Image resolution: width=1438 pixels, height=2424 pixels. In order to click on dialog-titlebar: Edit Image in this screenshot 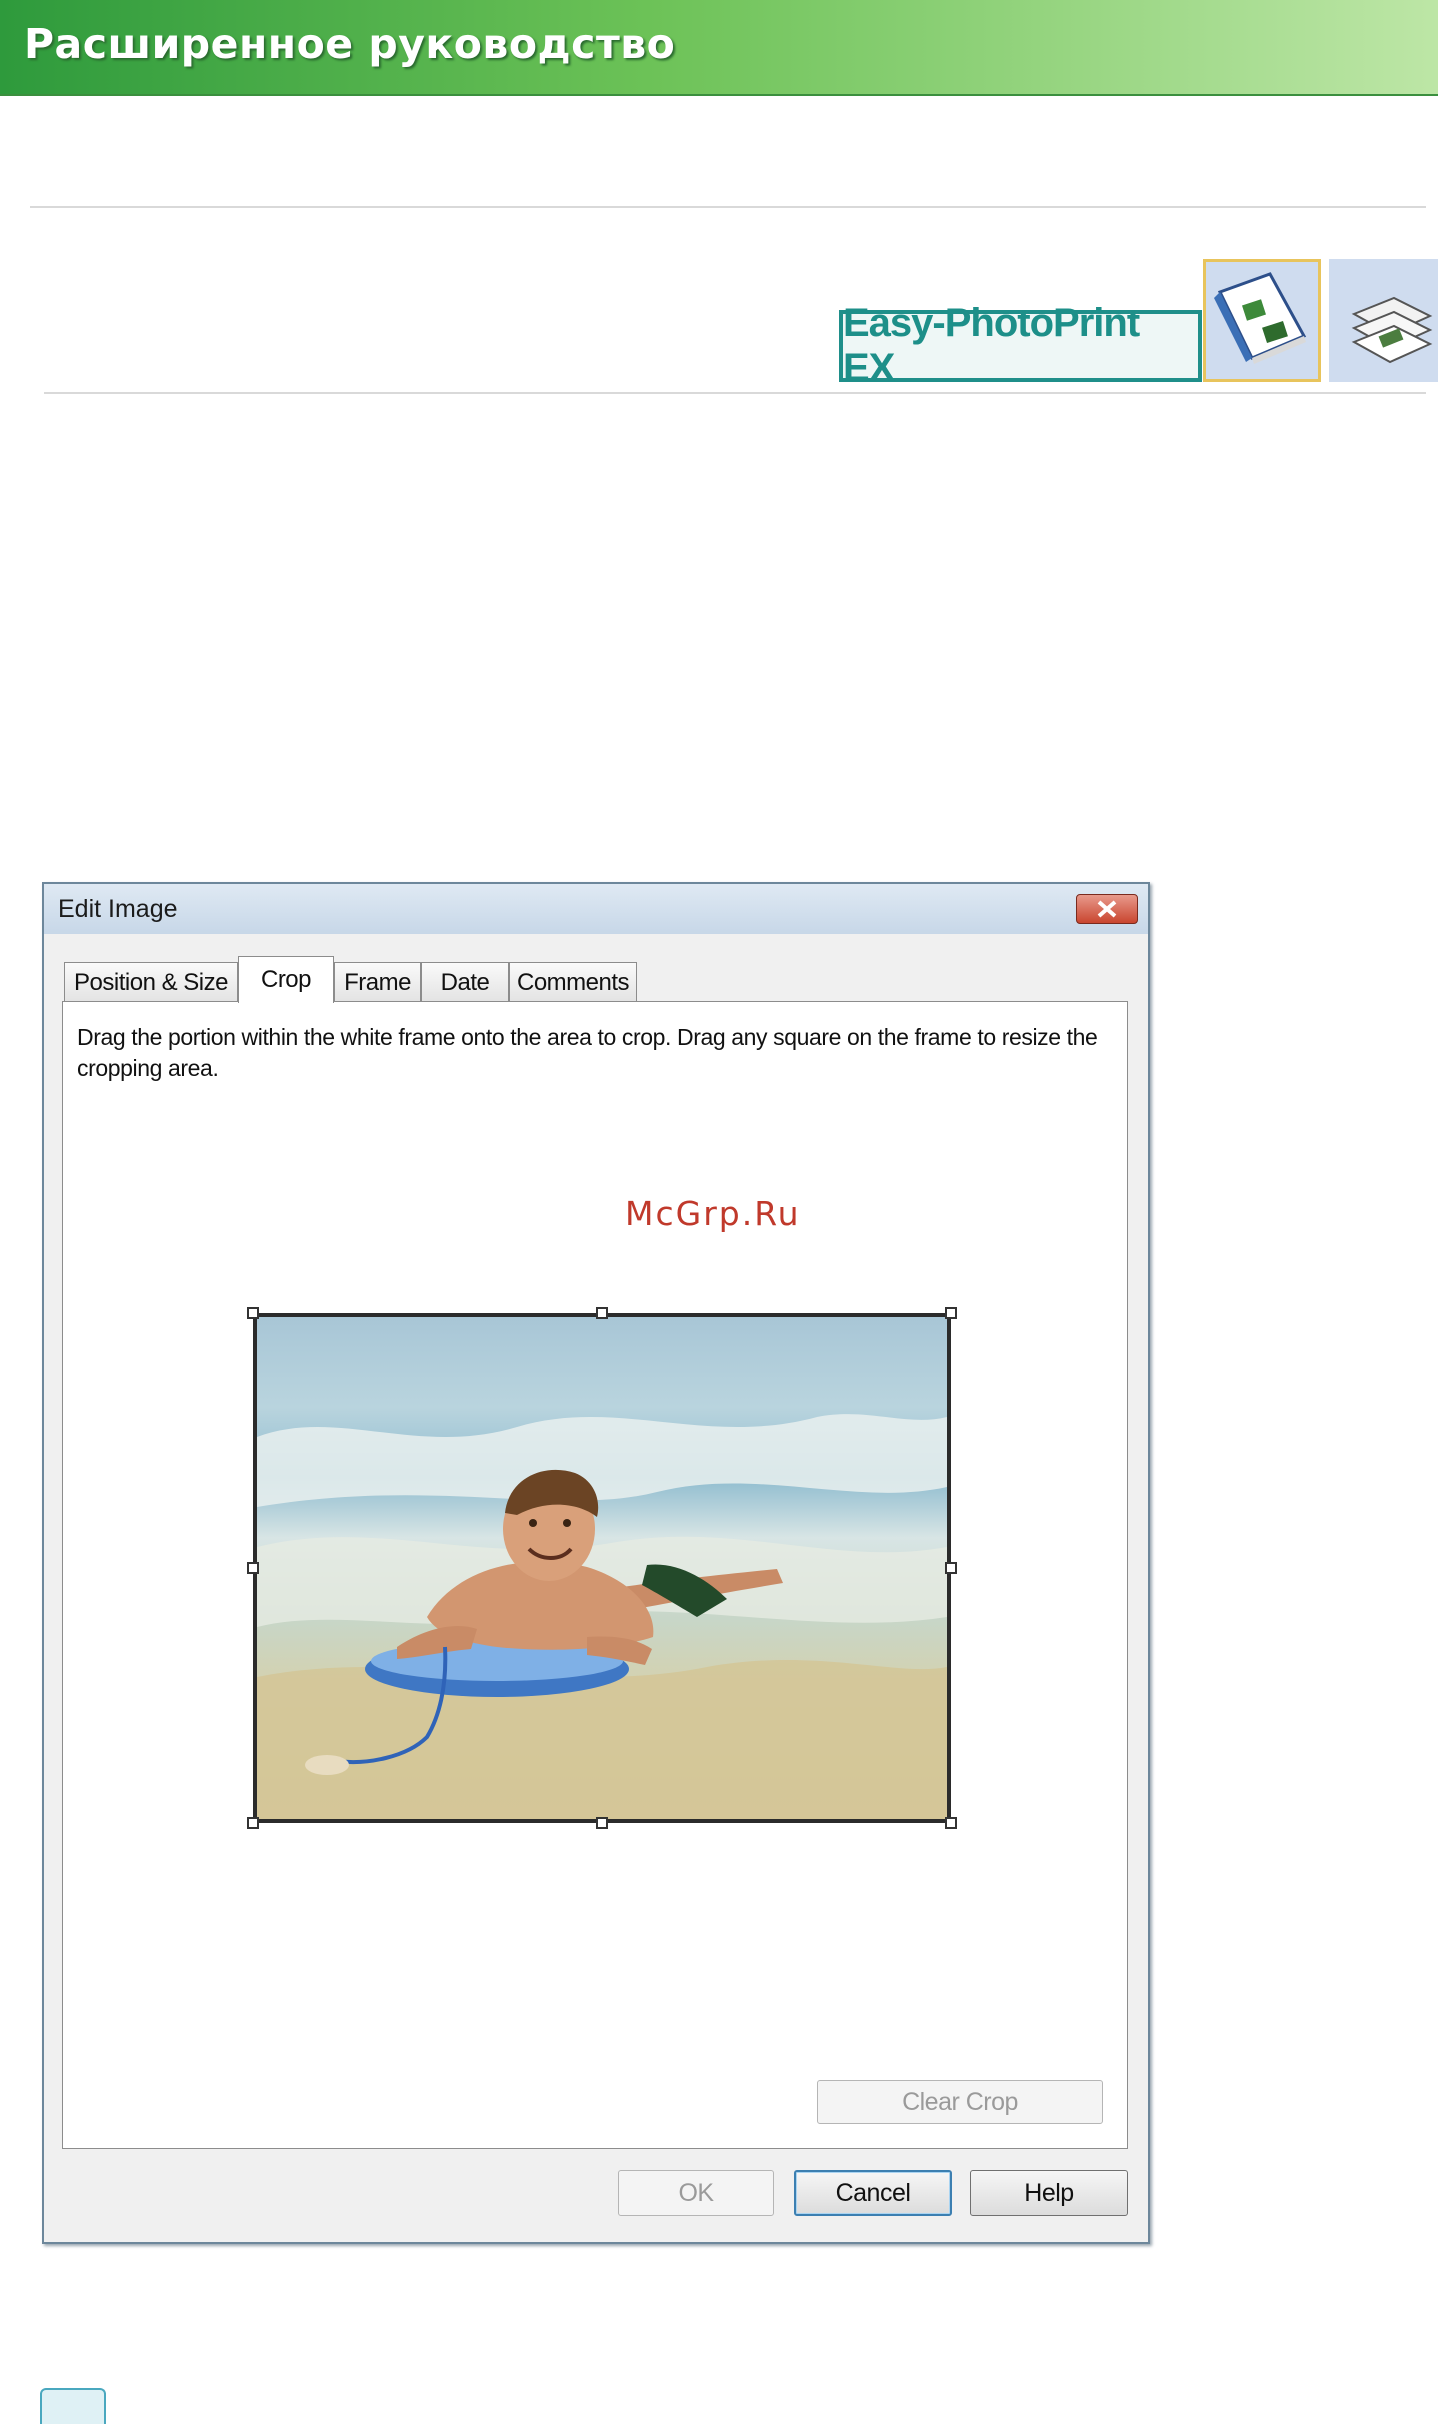, I will do `click(596, 909)`.